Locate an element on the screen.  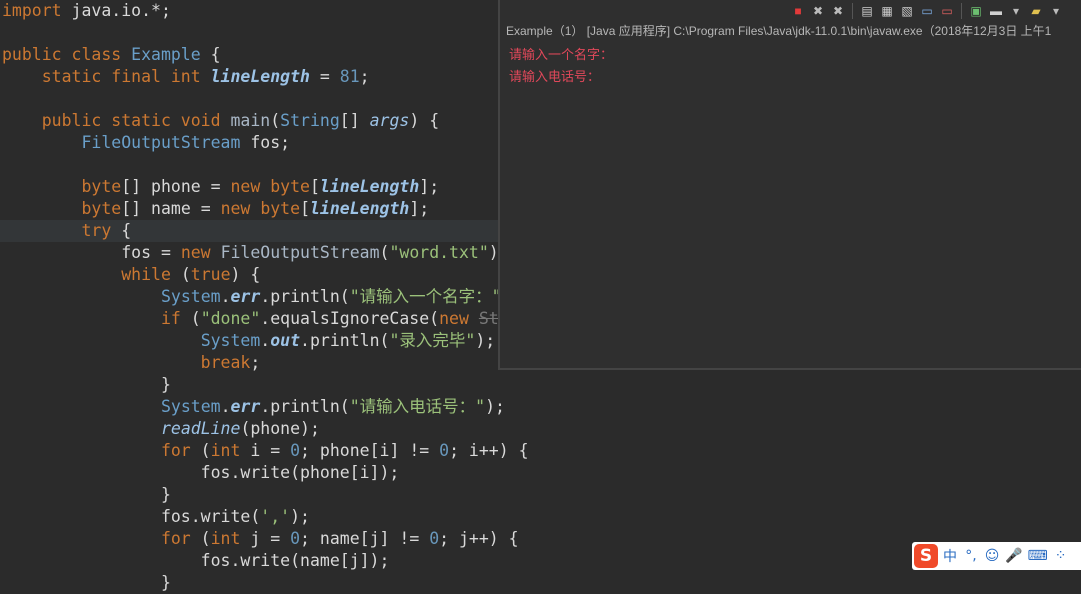
pin-console-icon: ▣ is located at coordinates (976, 11).